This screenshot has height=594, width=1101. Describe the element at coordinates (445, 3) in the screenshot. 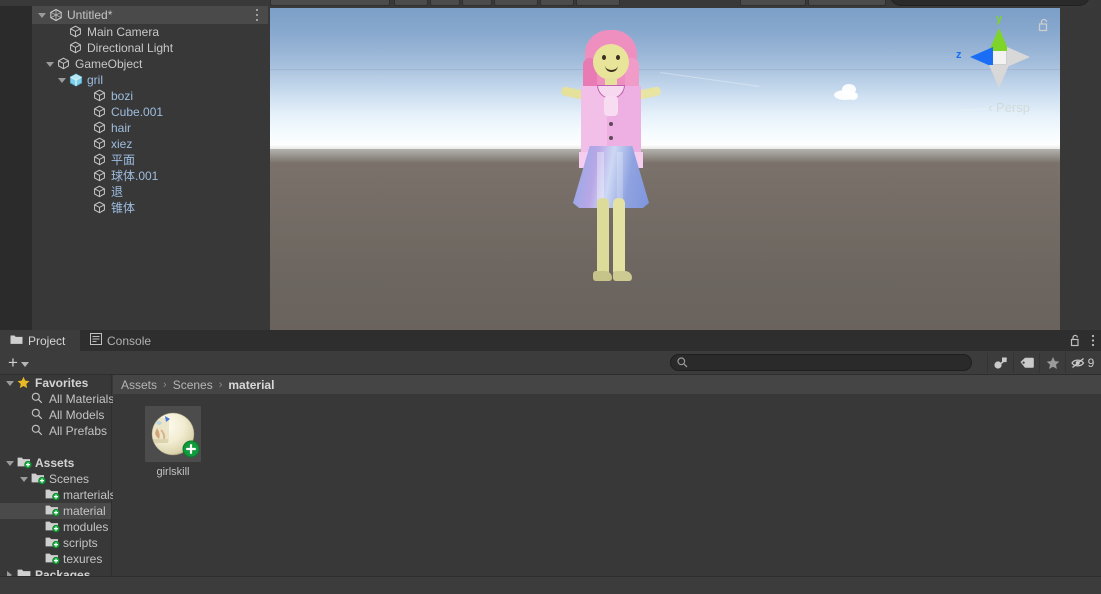

I see `toolbar-light-toggle-icon` at that location.